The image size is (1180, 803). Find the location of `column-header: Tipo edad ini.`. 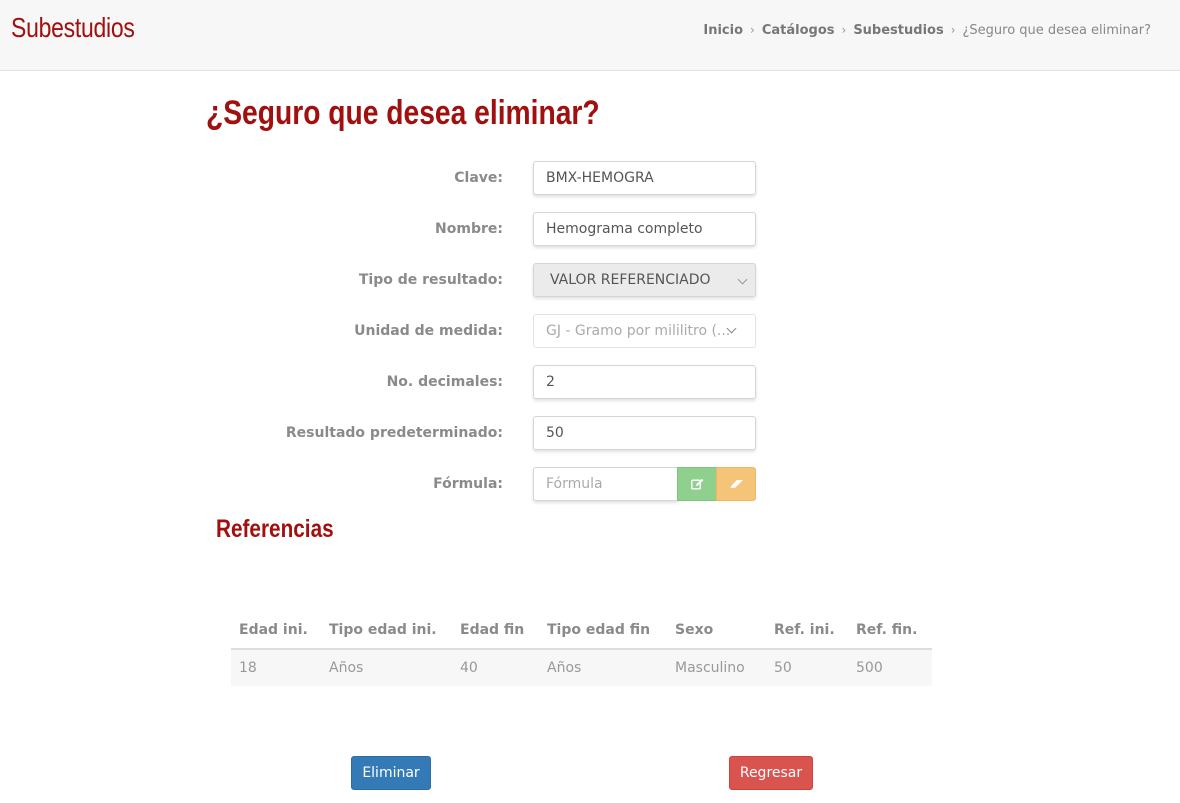

column-header: Tipo edad ini. is located at coordinates (386, 631).